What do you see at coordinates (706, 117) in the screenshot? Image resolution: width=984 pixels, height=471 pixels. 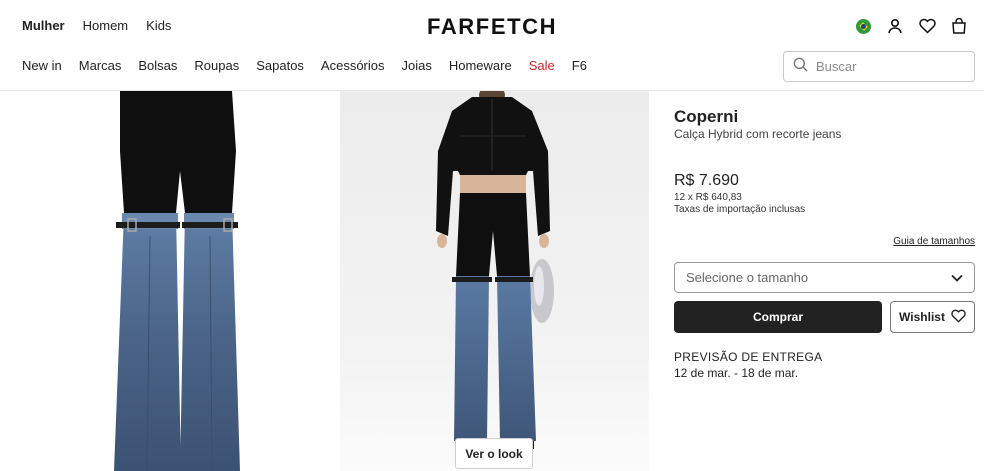 I see `product-brand: Coperni` at bounding box center [706, 117].